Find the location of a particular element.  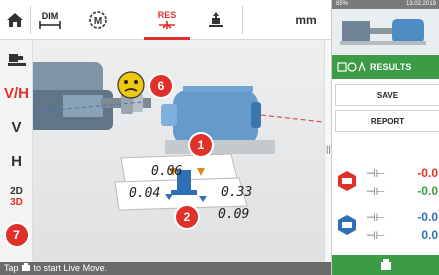

marker-7: 7 is located at coordinates (16, 235).